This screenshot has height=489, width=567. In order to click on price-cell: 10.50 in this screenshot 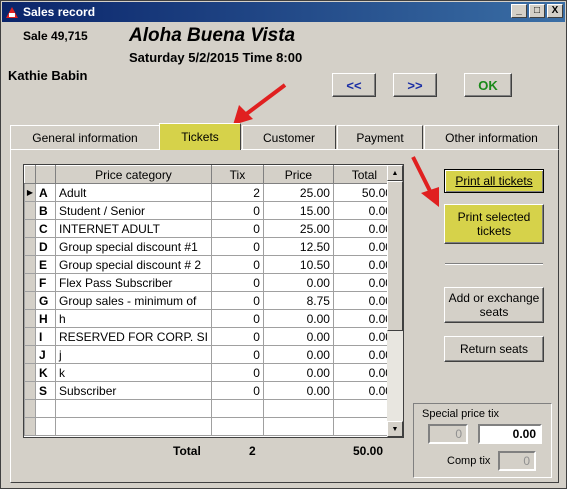, I will do `click(298, 264)`.